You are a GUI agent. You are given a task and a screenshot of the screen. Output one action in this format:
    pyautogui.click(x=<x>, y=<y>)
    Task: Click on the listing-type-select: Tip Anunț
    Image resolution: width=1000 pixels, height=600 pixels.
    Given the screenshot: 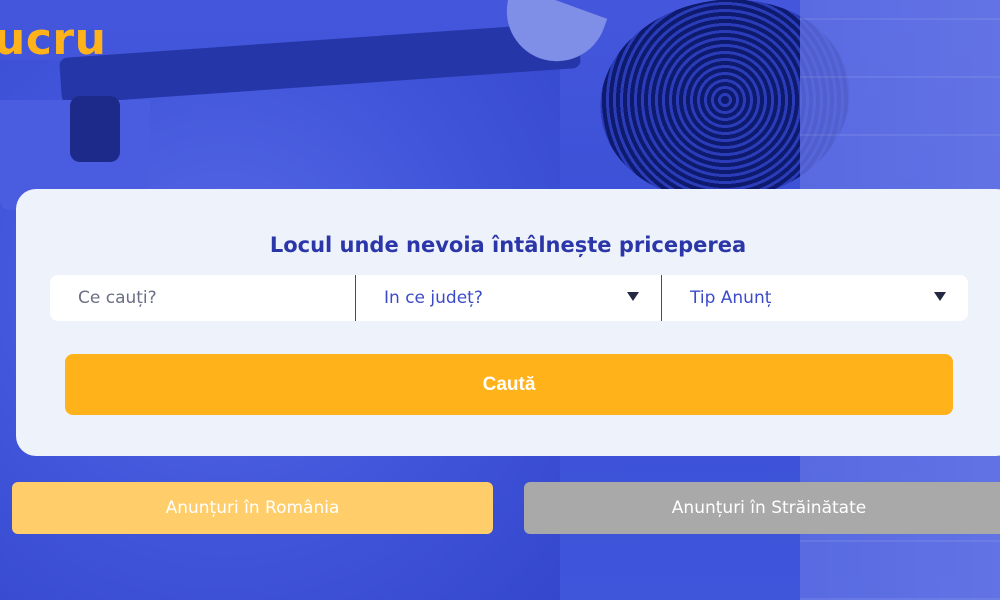 What is the action you would take?
    pyautogui.click(x=815, y=298)
    